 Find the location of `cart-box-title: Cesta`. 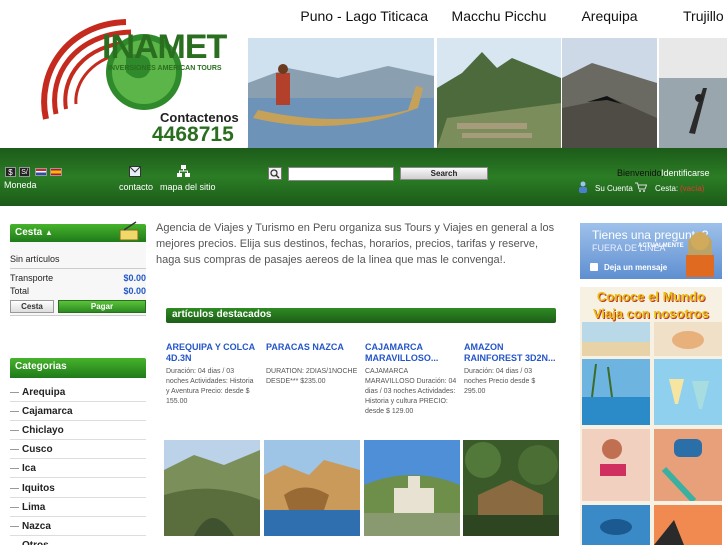

cart-box-title: Cesta is located at coordinates (29, 232).